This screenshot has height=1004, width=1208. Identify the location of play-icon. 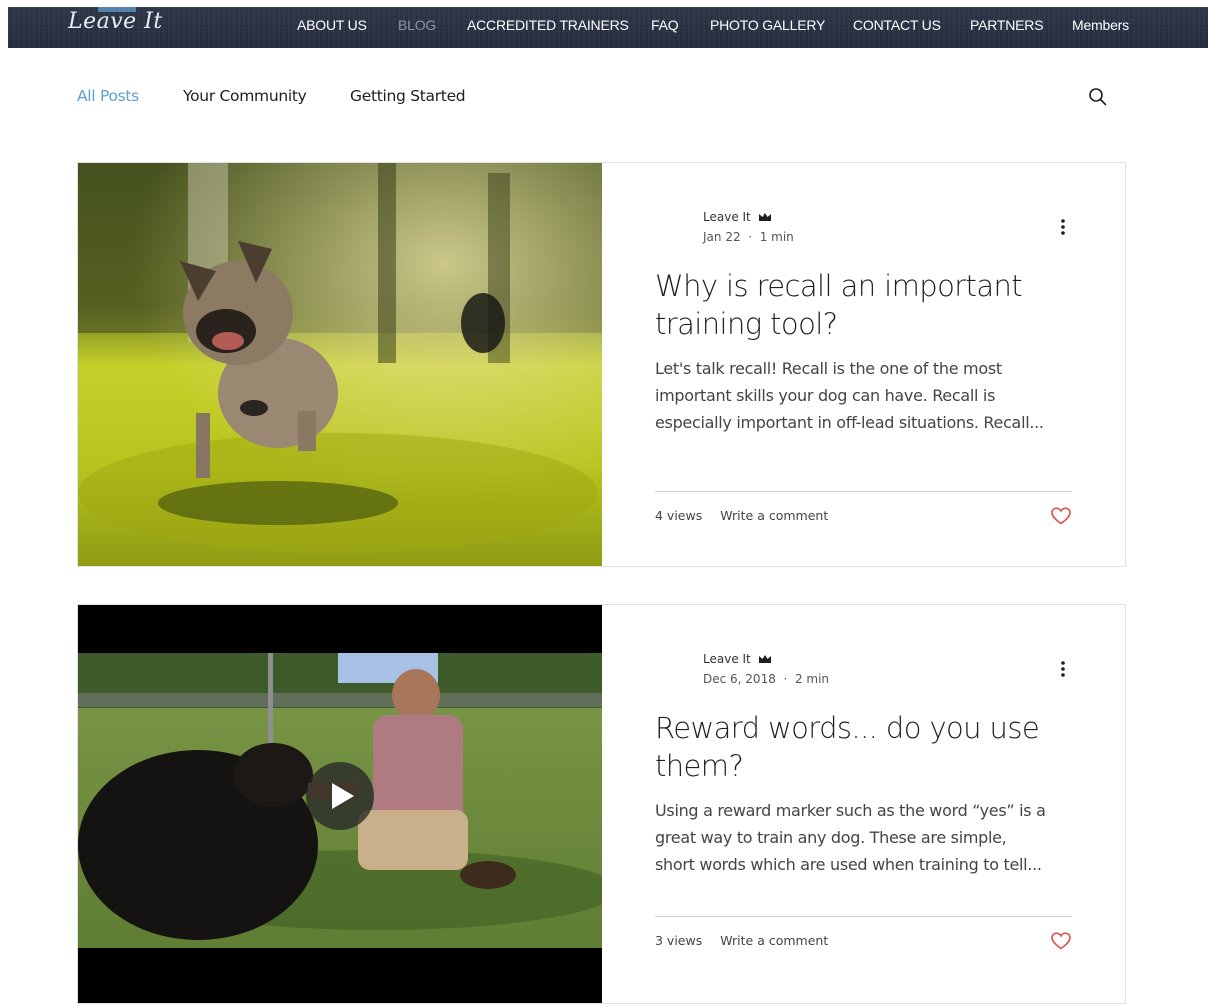
(343, 796).